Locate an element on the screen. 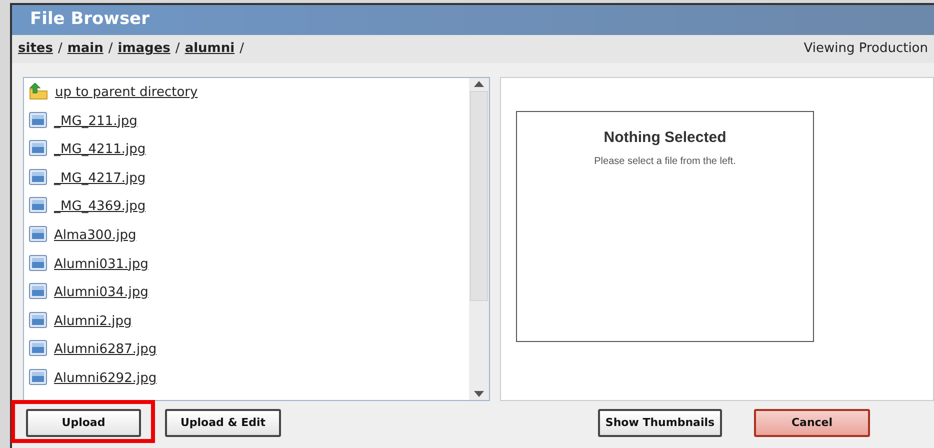  window-title: File Browser is located at coordinates (90, 20).